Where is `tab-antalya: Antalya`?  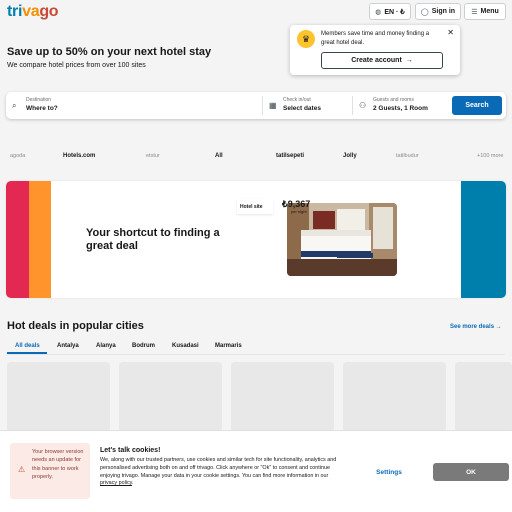
tab-antalya: Antalya is located at coordinates (68, 346).